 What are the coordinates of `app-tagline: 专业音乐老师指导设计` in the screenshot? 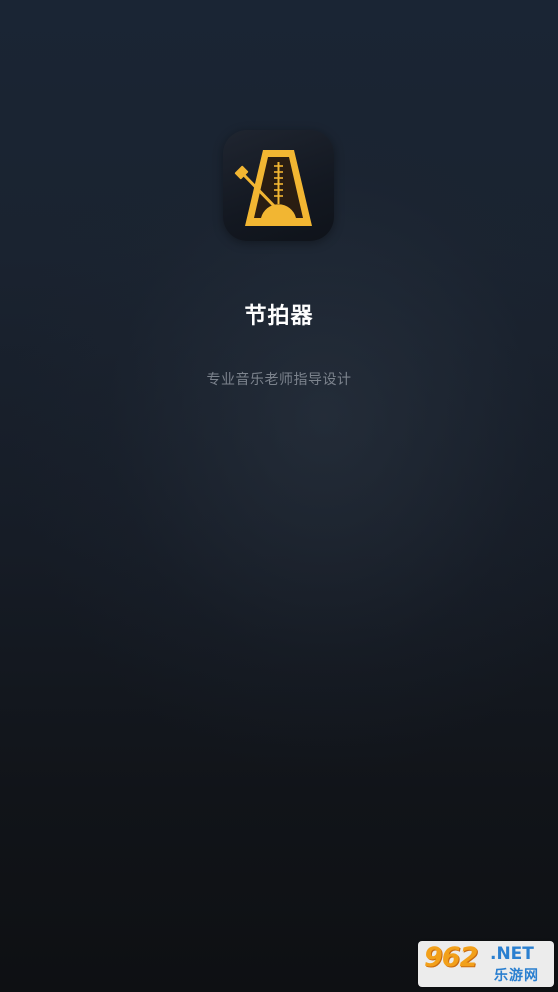 It's located at (279, 380).